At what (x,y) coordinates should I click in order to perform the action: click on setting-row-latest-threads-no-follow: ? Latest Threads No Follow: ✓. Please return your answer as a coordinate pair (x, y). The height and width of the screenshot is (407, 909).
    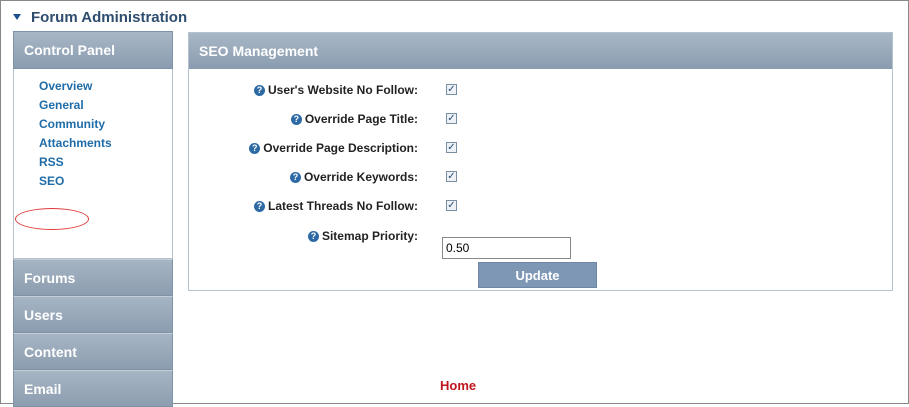
    Looking at the image, I should click on (541, 206).